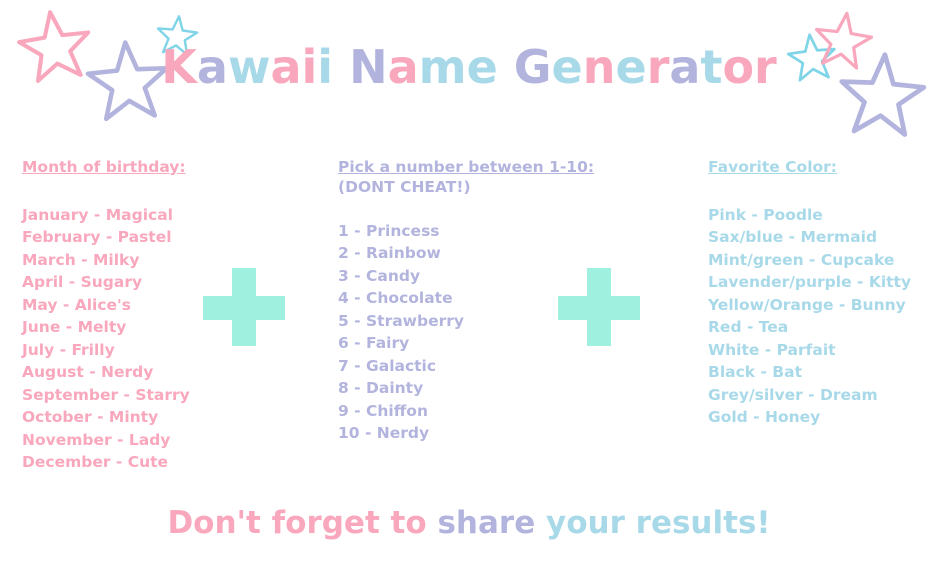  What do you see at coordinates (738, 67) in the screenshot?
I see `title-letter: o` at bounding box center [738, 67].